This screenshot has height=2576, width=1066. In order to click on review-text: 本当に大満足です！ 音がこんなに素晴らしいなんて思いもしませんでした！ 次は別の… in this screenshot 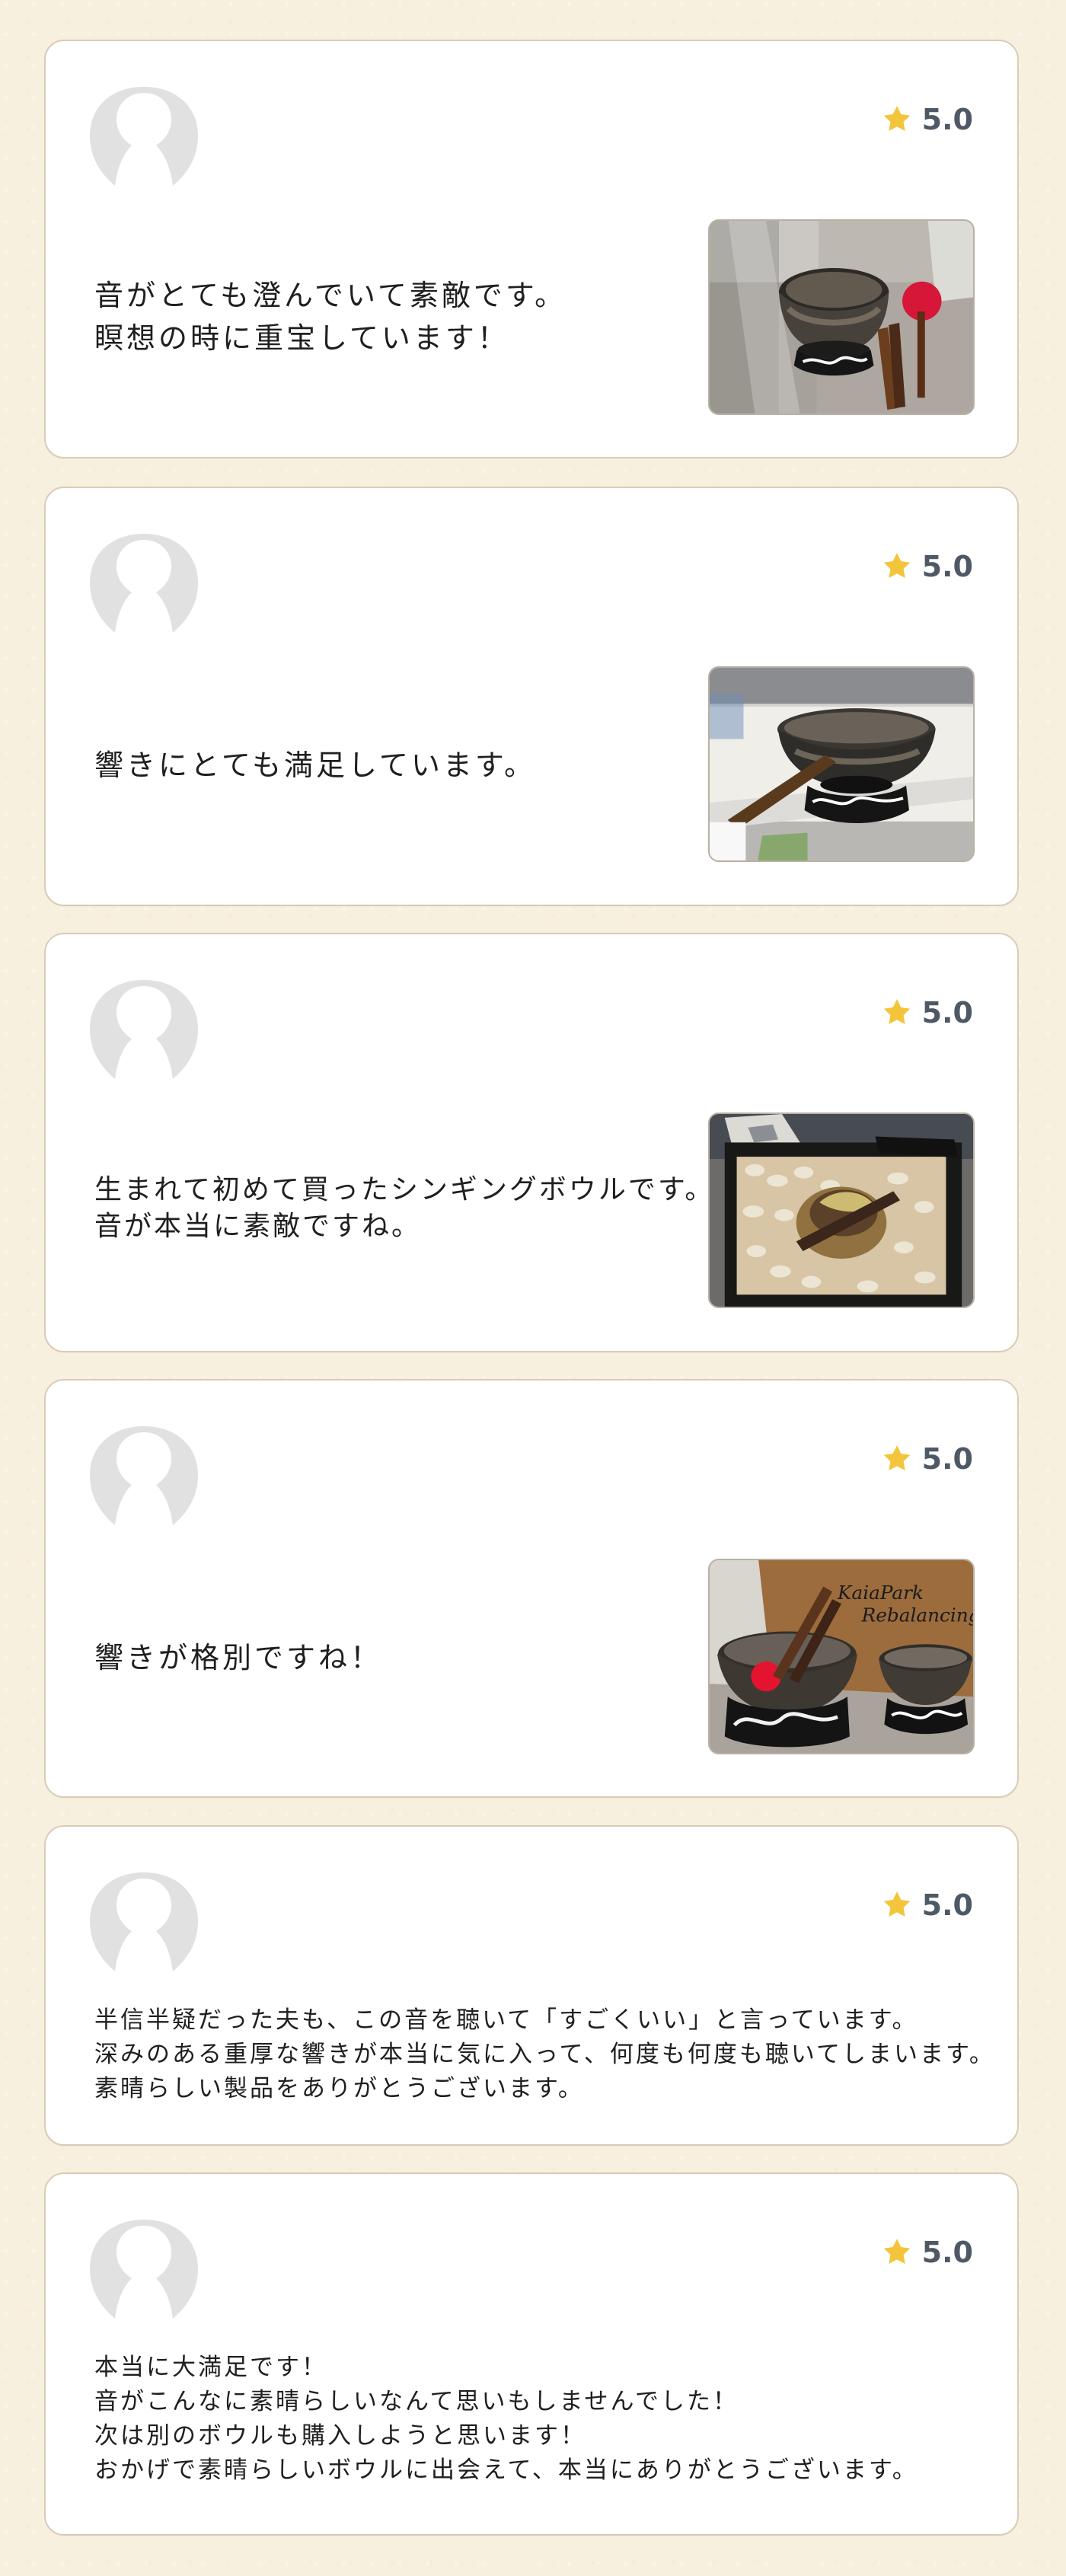, I will do `click(506, 2419)`.